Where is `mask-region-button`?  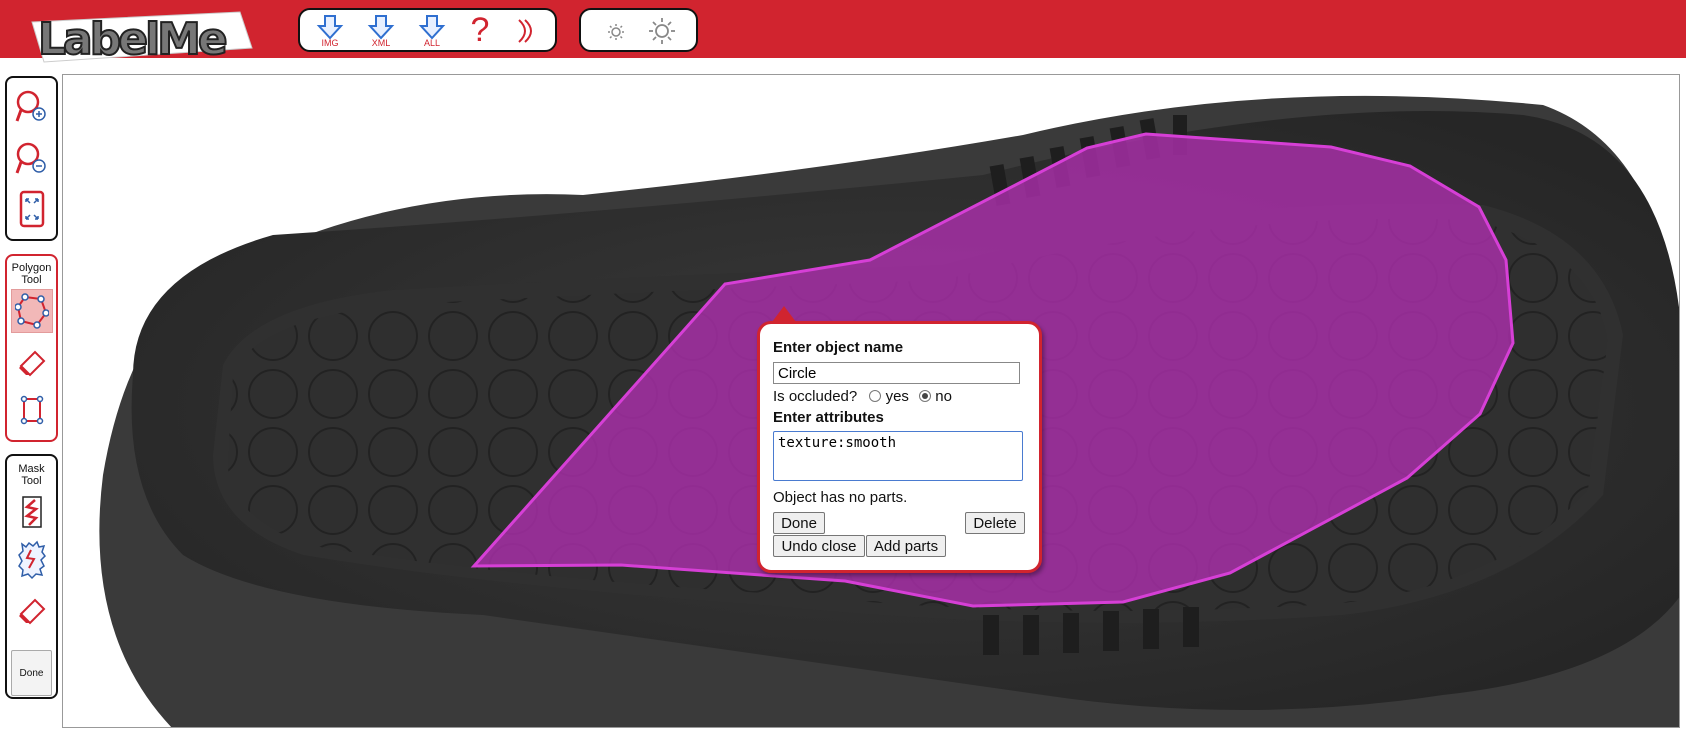 mask-region-button is located at coordinates (32, 560).